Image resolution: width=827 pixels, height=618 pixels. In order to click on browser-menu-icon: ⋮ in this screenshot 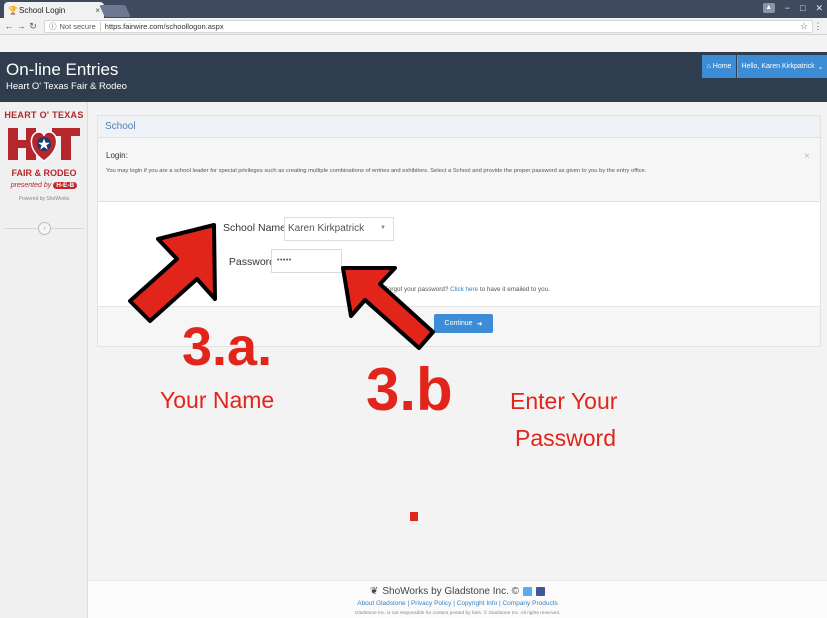, I will do `click(818, 26)`.